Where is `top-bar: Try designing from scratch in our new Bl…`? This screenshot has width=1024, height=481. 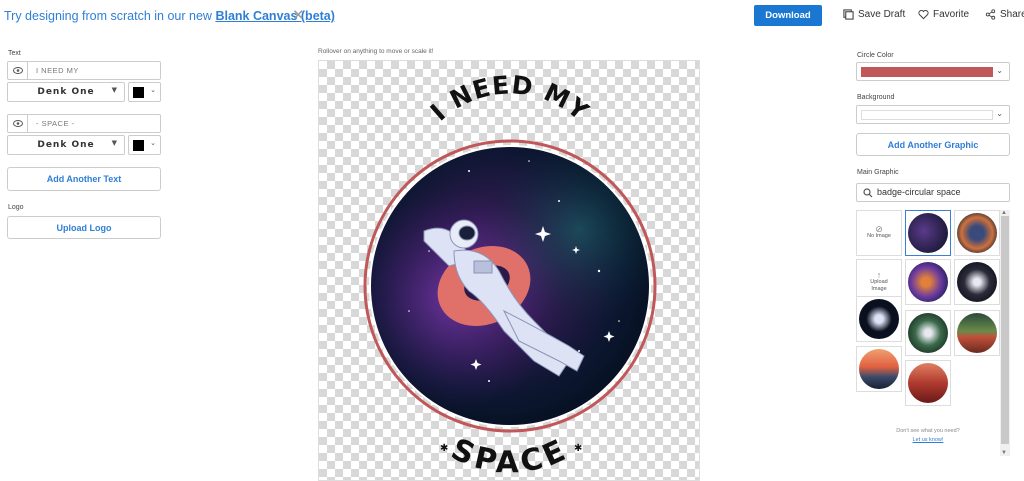
top-bar: Try designing from scratch in our new Bl… is located at coordinates (512, 16).